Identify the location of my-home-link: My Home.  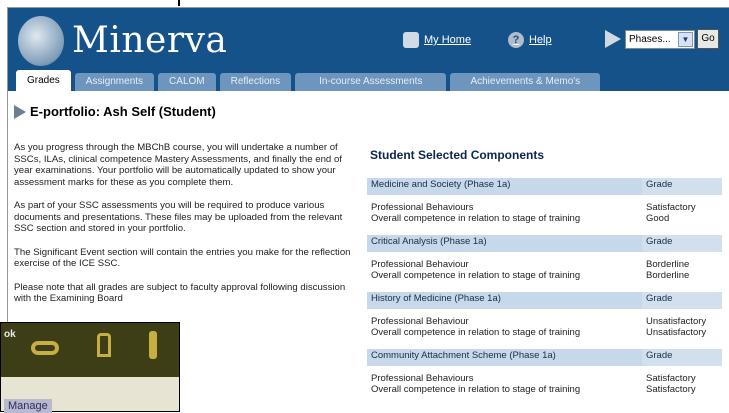
(437, 40).